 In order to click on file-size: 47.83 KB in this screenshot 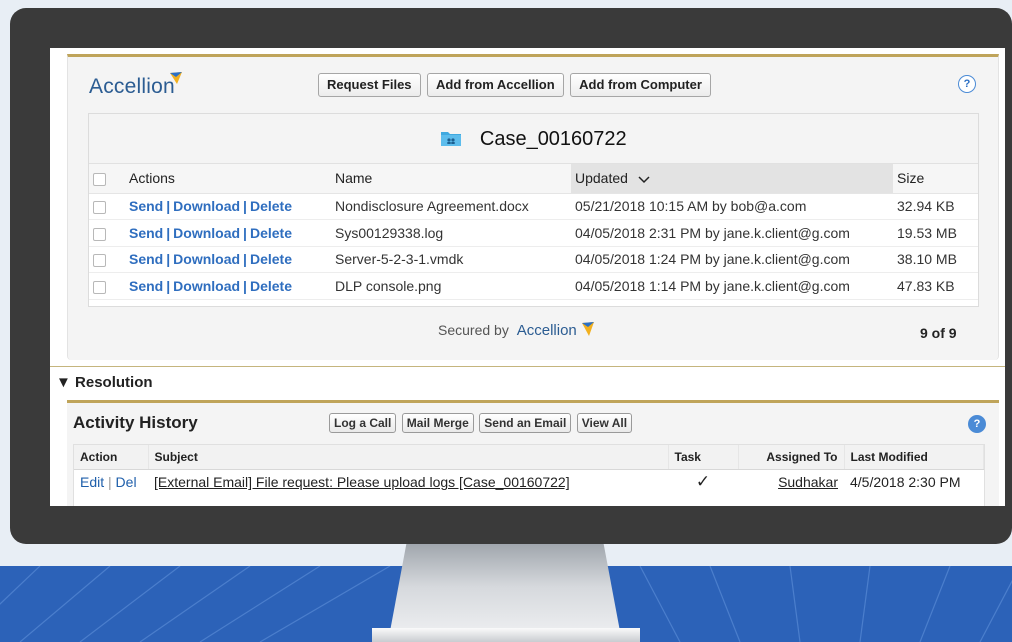, I will do `click(935, 286)`.